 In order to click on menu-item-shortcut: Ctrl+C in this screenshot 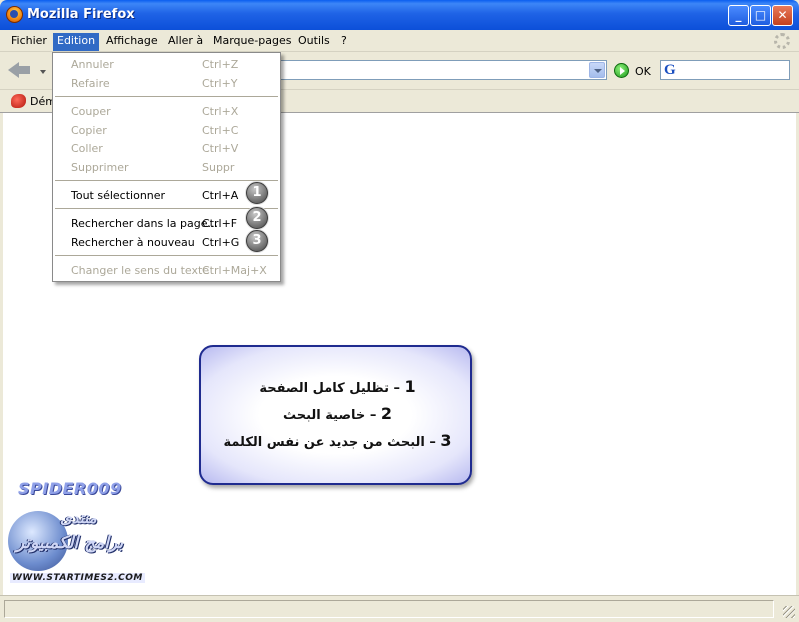, I will do `click(220, 130)`.